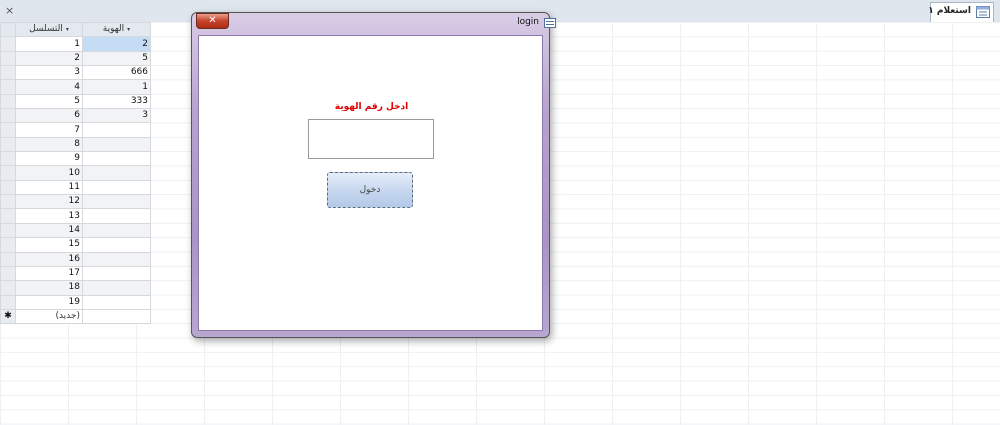  Describe the element at coordinates (371, 139) in the screenshot. I see `id-number-input` at that location.